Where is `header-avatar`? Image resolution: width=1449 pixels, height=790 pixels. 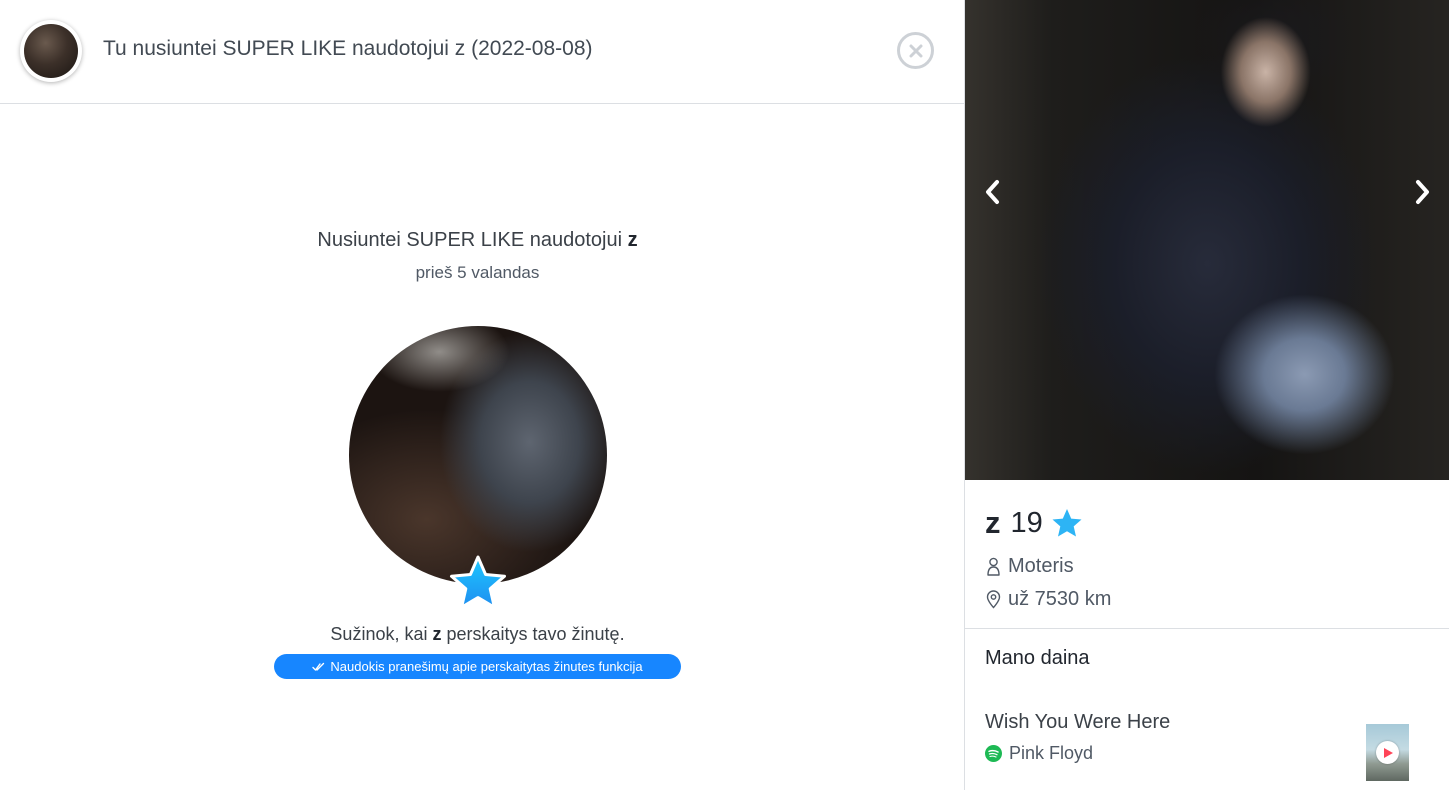
header-avatar is located at coordinates (51, 51).